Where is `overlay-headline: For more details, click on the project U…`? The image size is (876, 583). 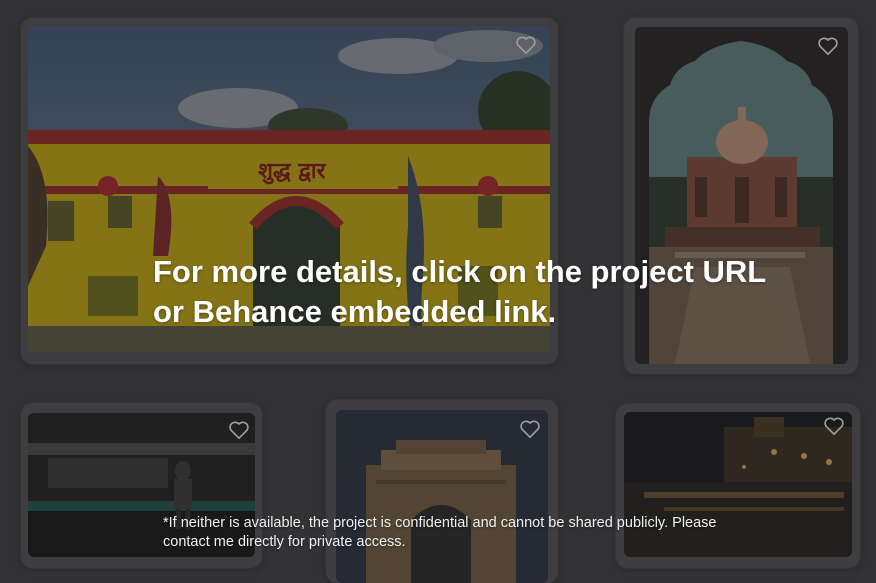 overlay-headline: For more details, click on the project U… is located at coordinates (459, 291).